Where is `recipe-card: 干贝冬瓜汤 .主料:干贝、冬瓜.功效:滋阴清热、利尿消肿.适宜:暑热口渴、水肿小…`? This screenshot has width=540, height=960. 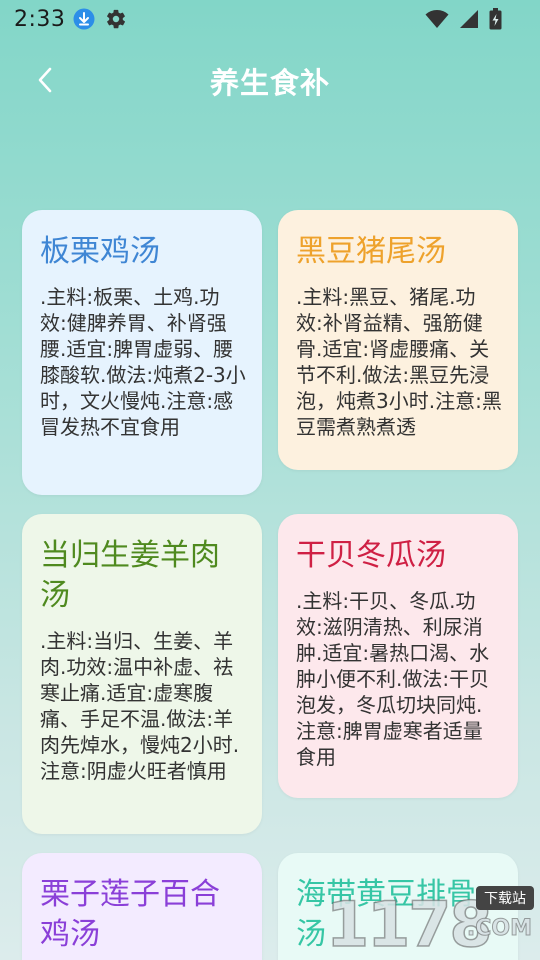 recipe-card: 干贝冬瓜汤 .主料:干贝、冬瓜.功效:滋阴清热、利尿消肿.适宜:暑热口渴、水肿小… is located at coordinates (398, 656).